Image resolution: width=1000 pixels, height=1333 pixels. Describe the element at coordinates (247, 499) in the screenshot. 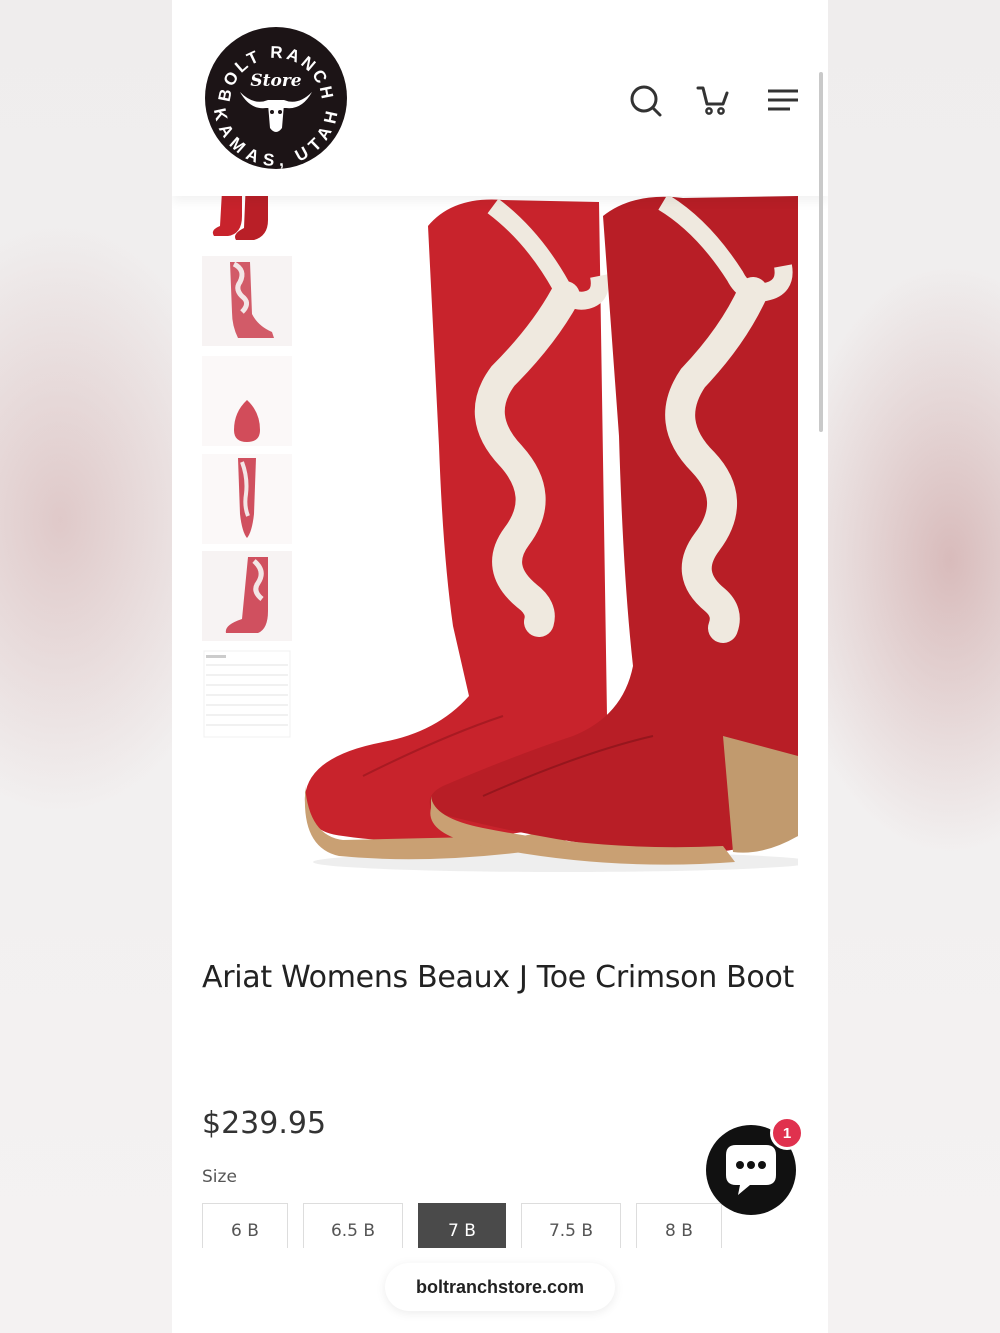

I see `thumbnail-front-view` at that location.